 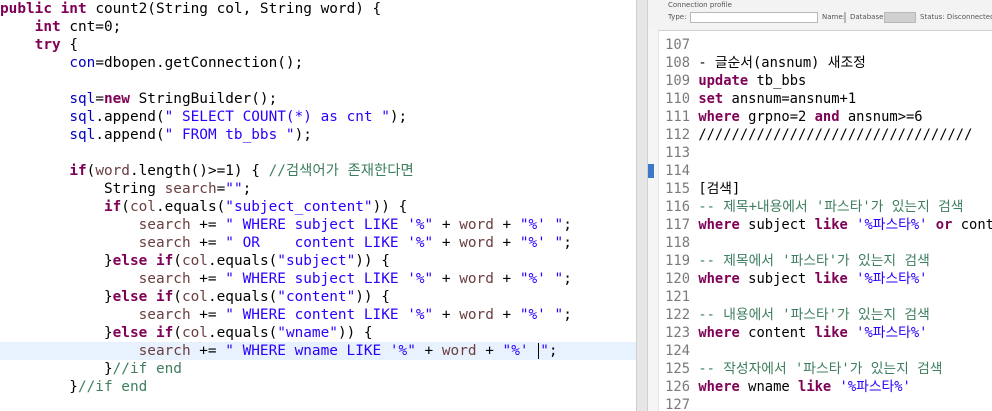 What do you see at coordinates (754, 17) in the screenshot?
I see `type-select` at bounding box center [754, 17].